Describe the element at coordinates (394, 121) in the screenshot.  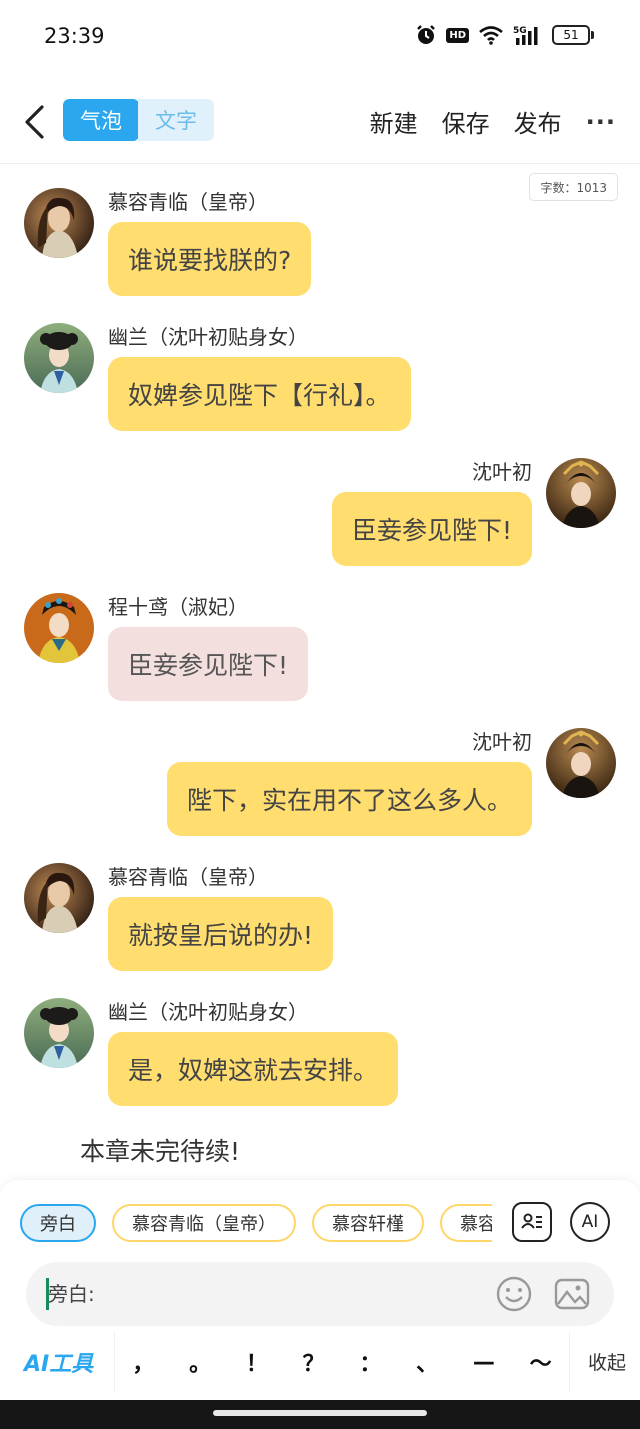
I see `new-button: 新建` at that location.